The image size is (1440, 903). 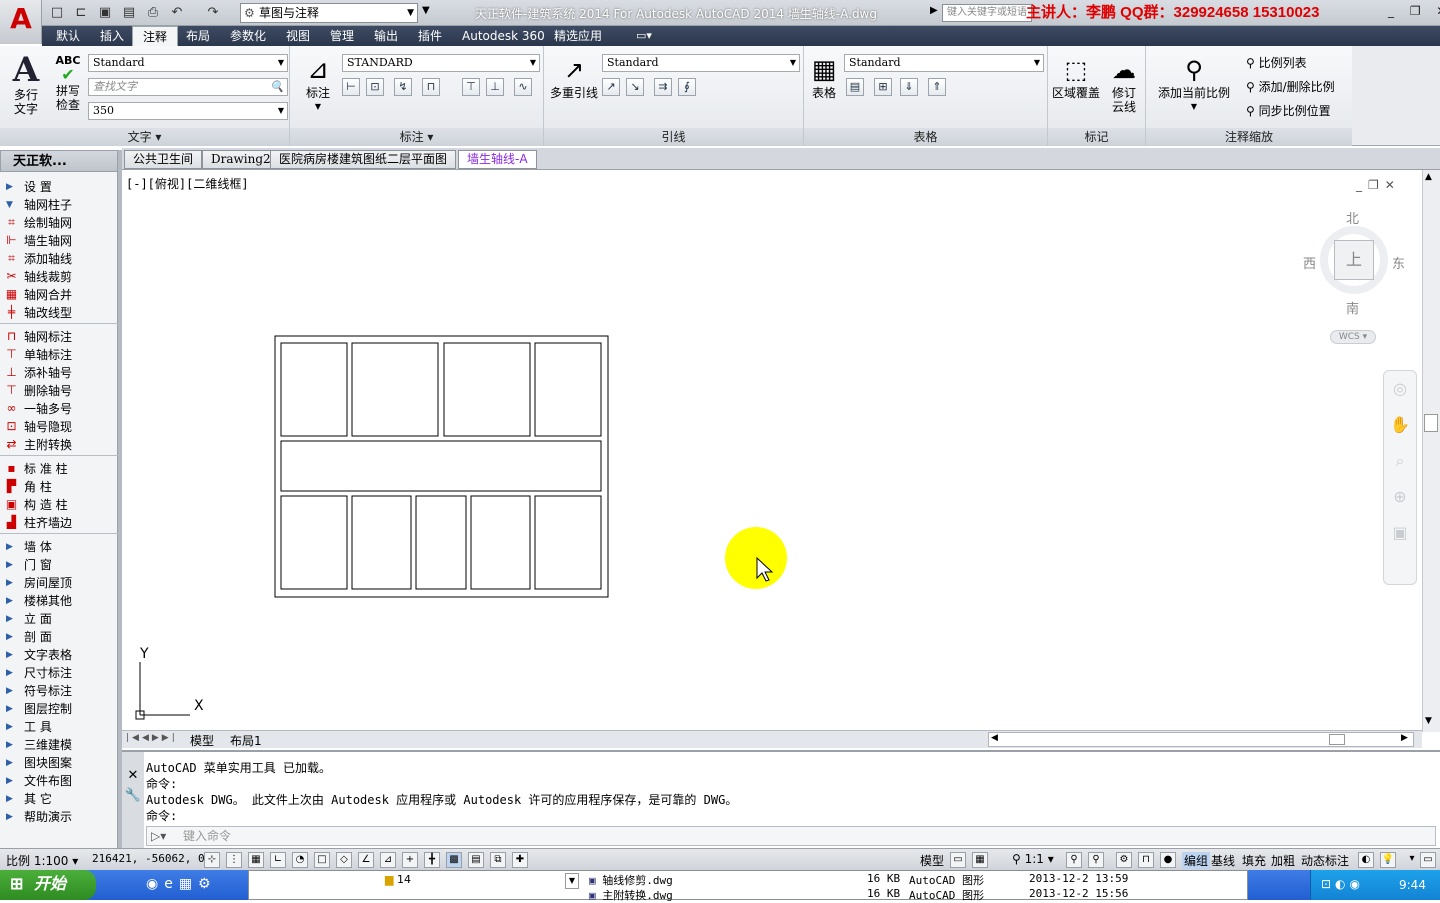 I want to click on revcloud-button: ☁ 修订 云线, so click(x=1124, y=84).